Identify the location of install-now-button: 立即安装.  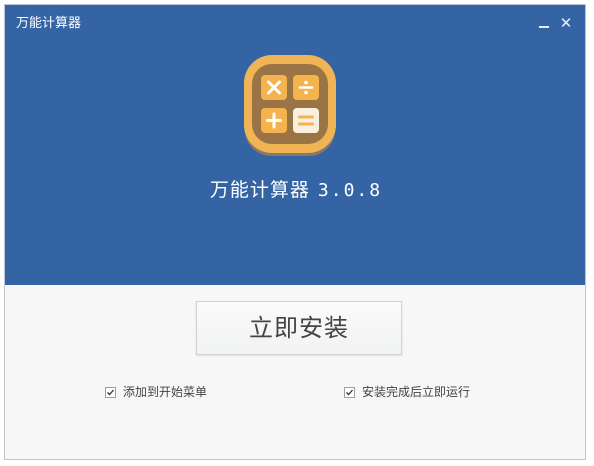
(299, 328).